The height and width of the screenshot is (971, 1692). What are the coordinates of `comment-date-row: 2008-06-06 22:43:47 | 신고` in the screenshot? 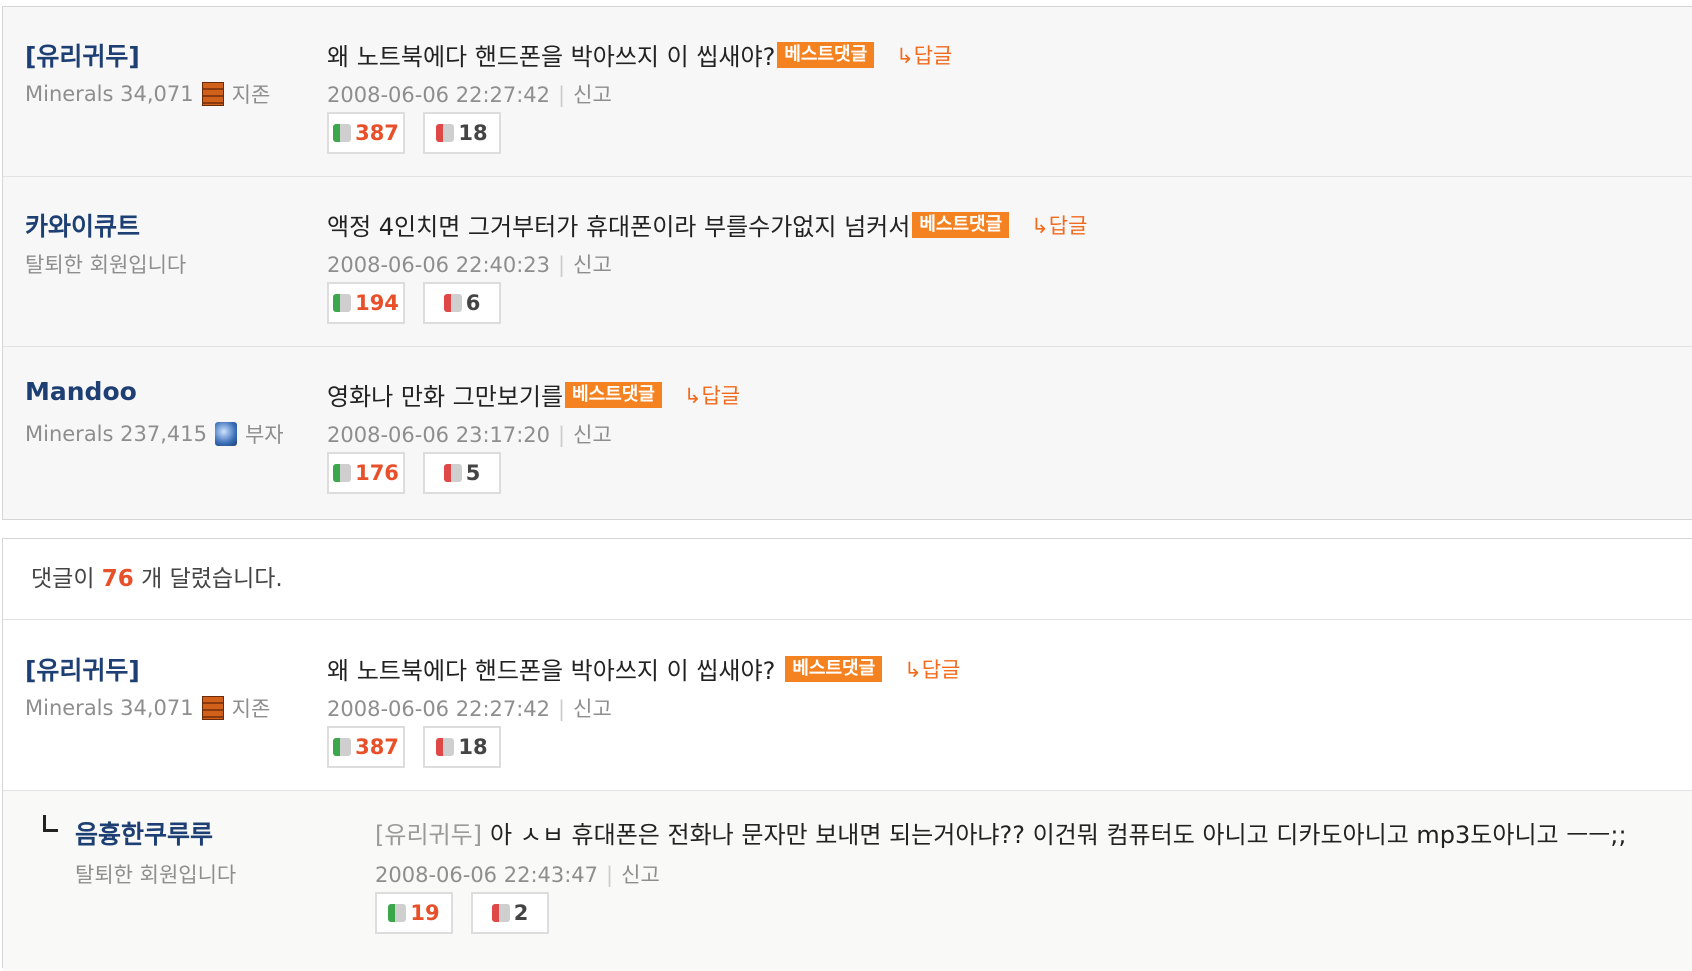 It's located at (517, 874).